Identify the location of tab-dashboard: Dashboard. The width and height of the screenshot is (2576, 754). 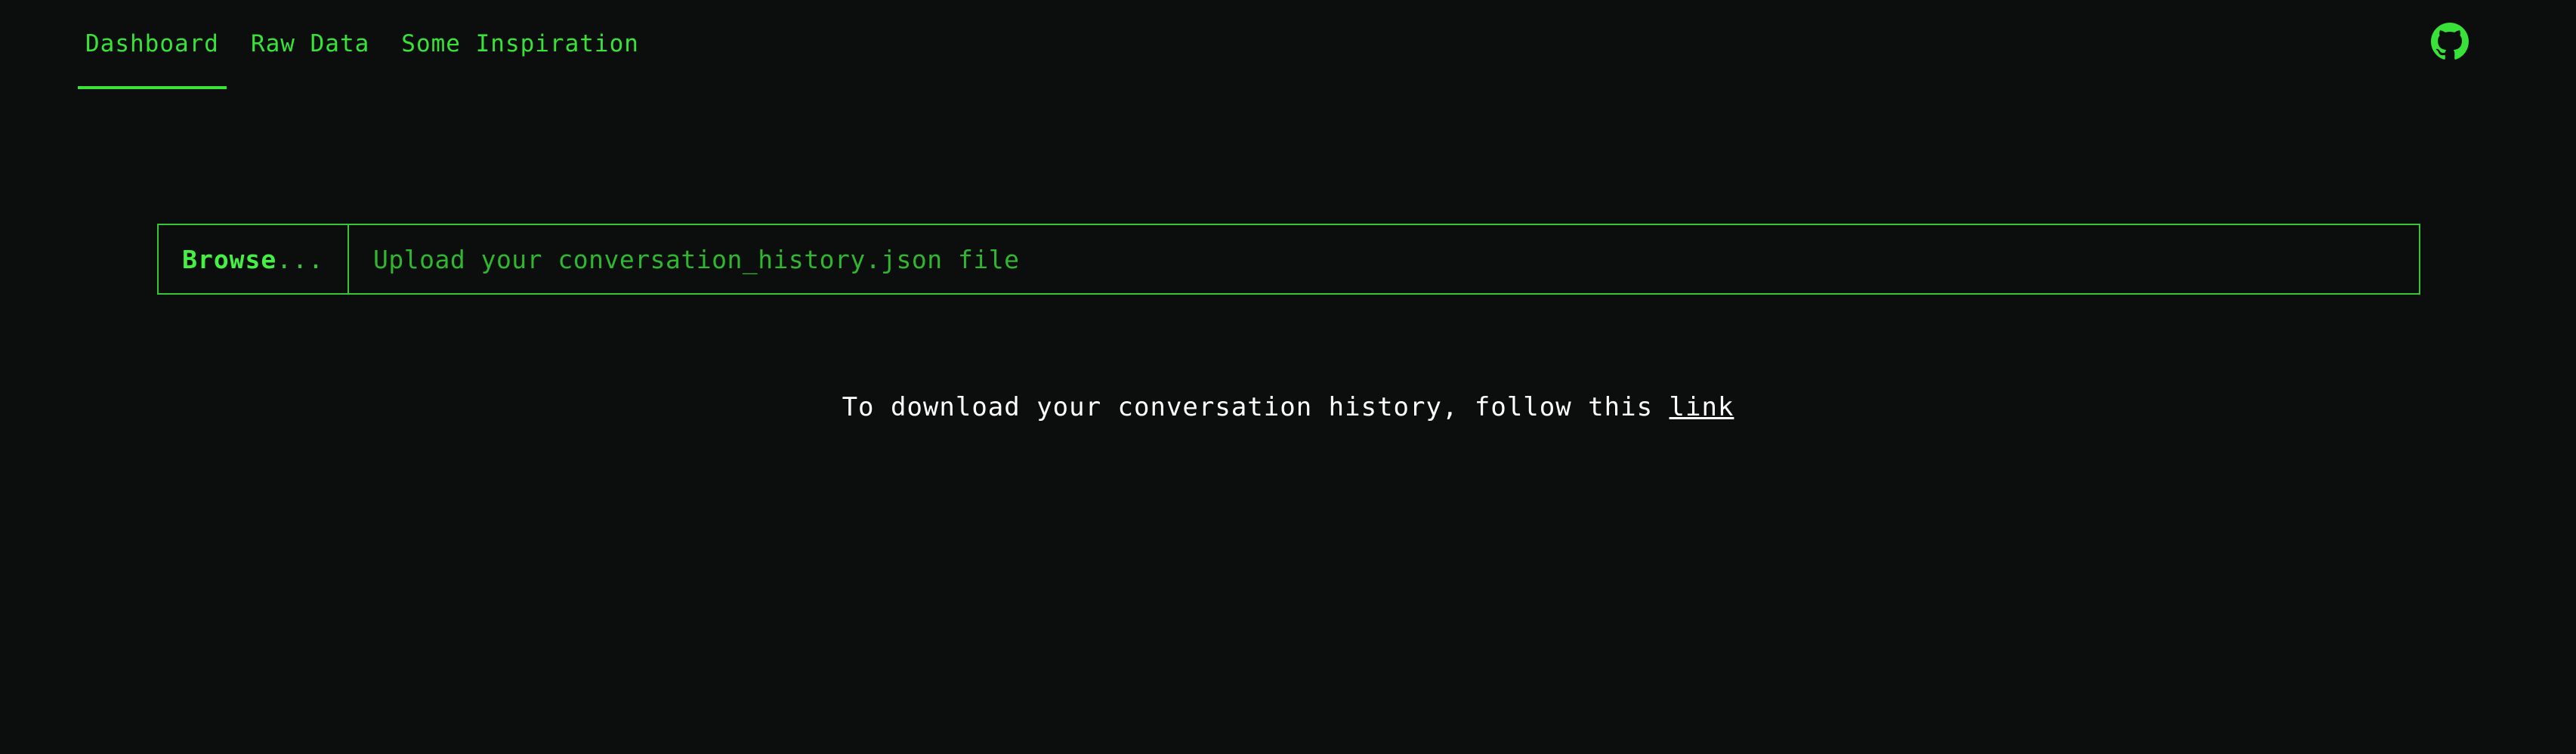
(152, 44).